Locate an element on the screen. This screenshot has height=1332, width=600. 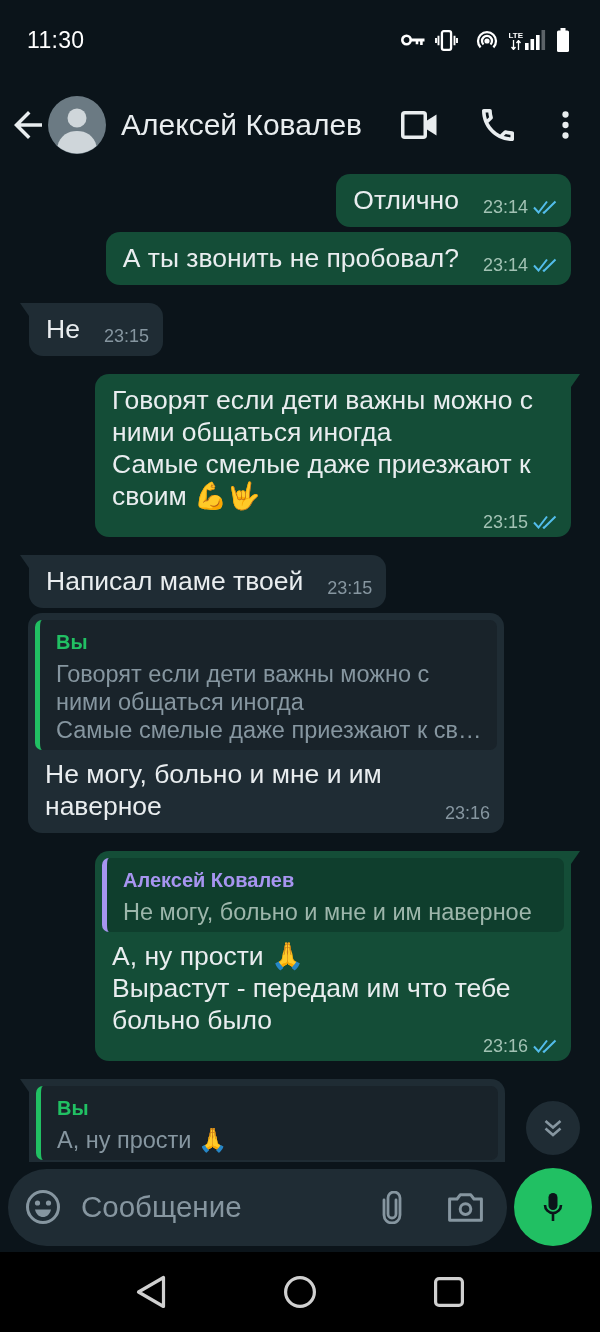
quote-author: Алексей Ковалев is located at coordinates (209, 880).